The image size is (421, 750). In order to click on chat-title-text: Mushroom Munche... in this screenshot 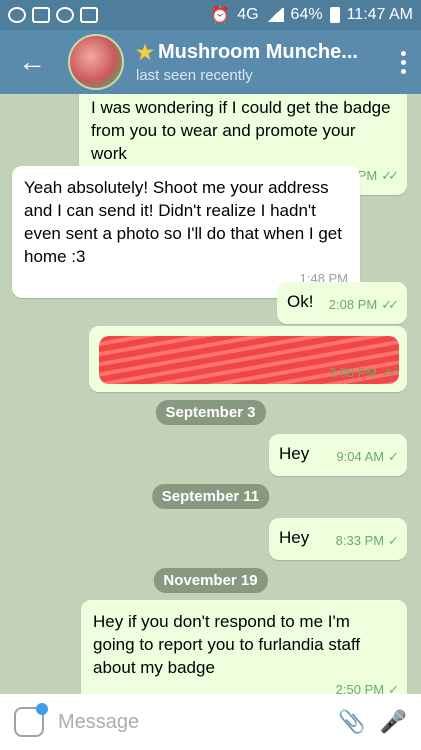, I will do `click(257, 52)`.